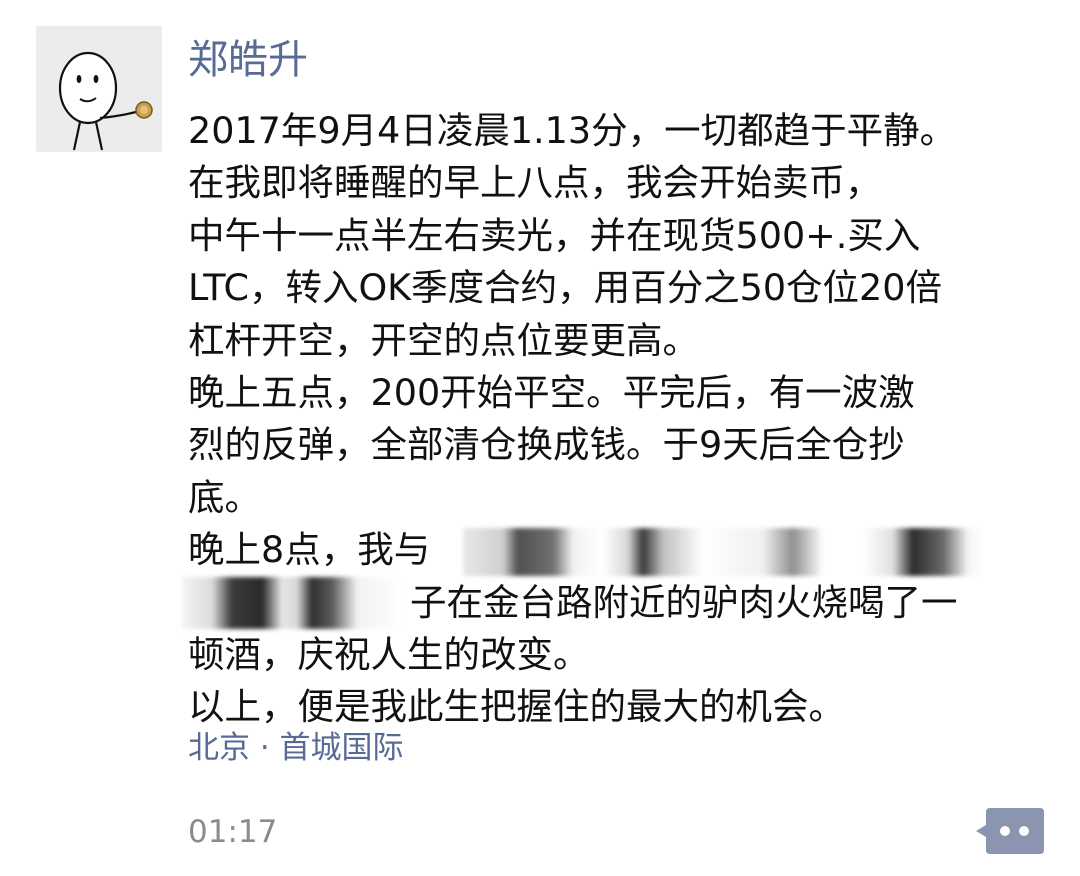 This screenshot has width=1080, height=876. Describe the element at coordinates (233, 832) in the screenshot. I see `post-timestamp: 01:17` at that location.